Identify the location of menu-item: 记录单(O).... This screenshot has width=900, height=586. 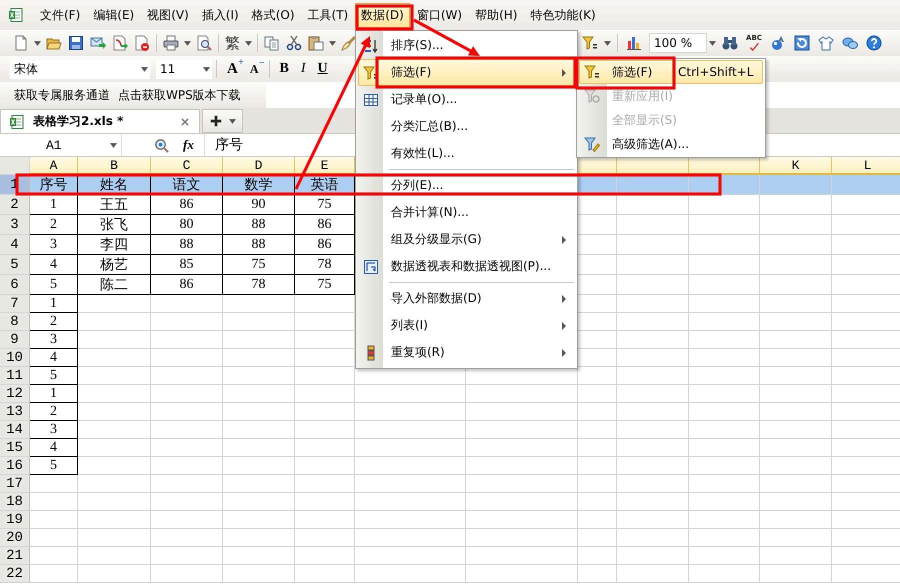
(466, 99).